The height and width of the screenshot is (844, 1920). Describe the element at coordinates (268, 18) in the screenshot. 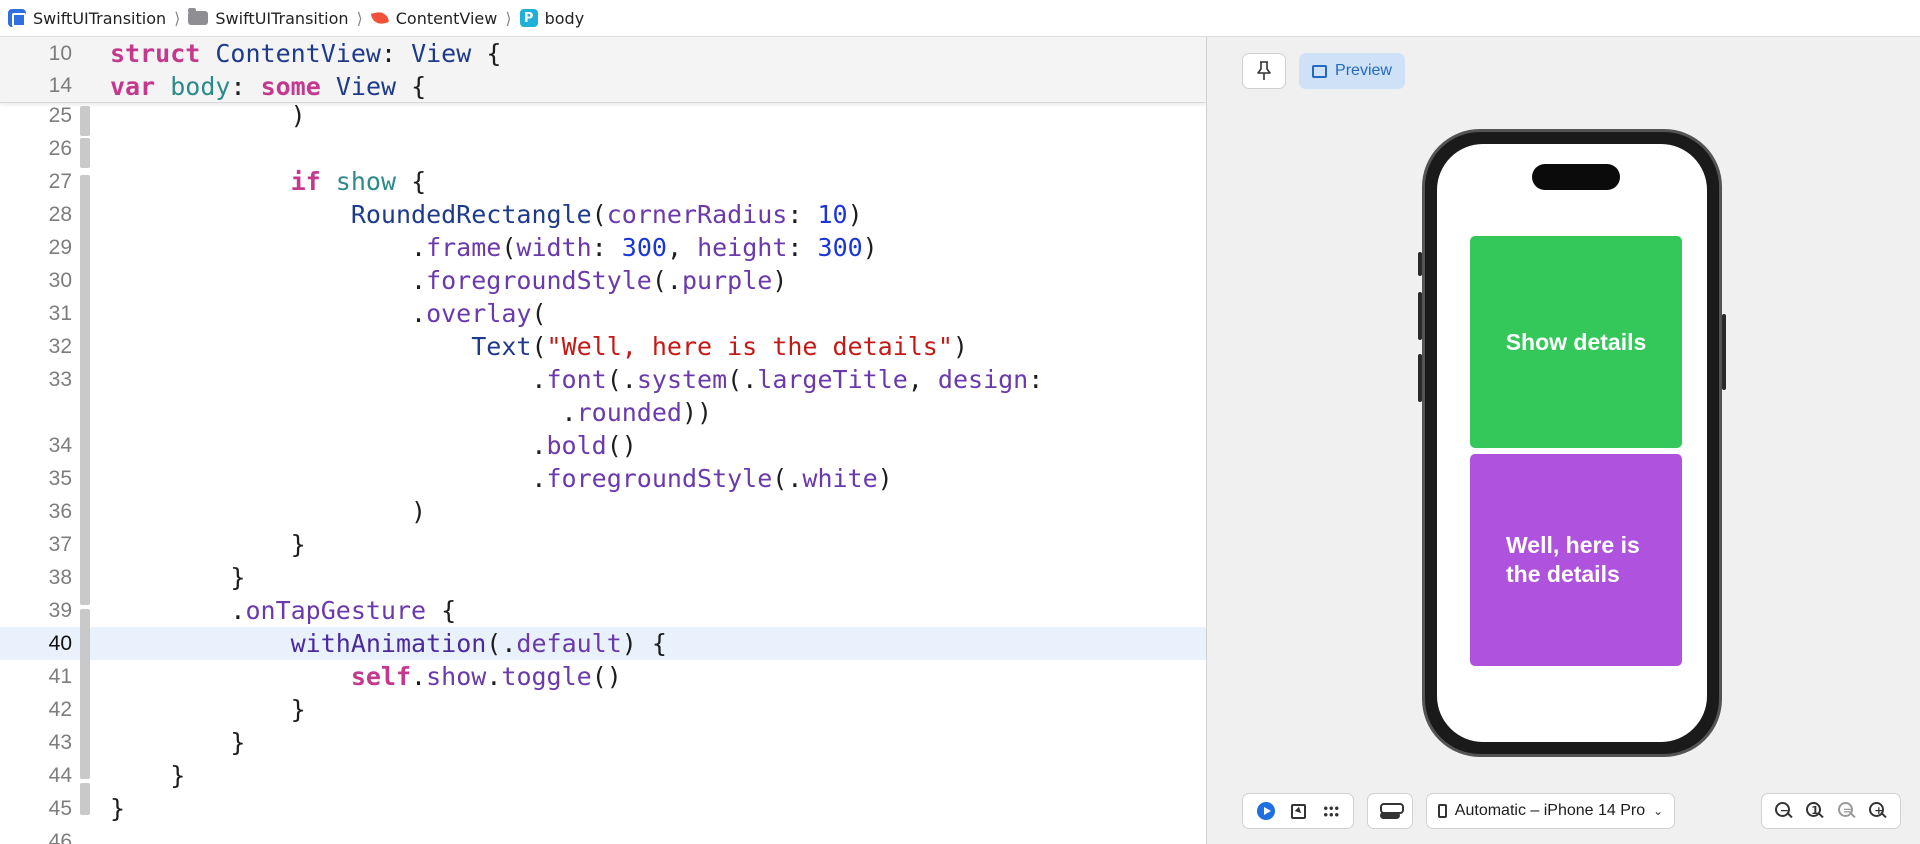

I see `breadcrumb-item-folder: SwiftUITransition` at that location.